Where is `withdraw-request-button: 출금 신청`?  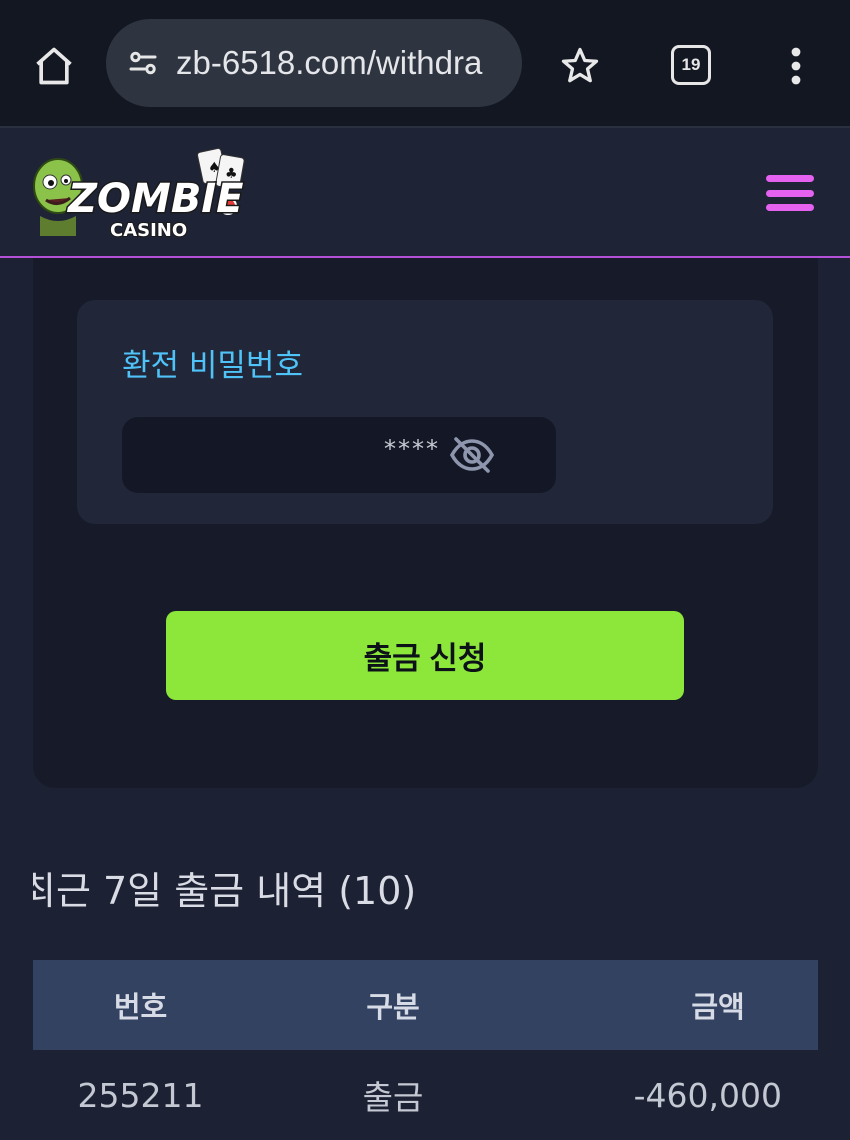 withdraw-request-button: 출금 신청 is located at coordinates (425, 655).